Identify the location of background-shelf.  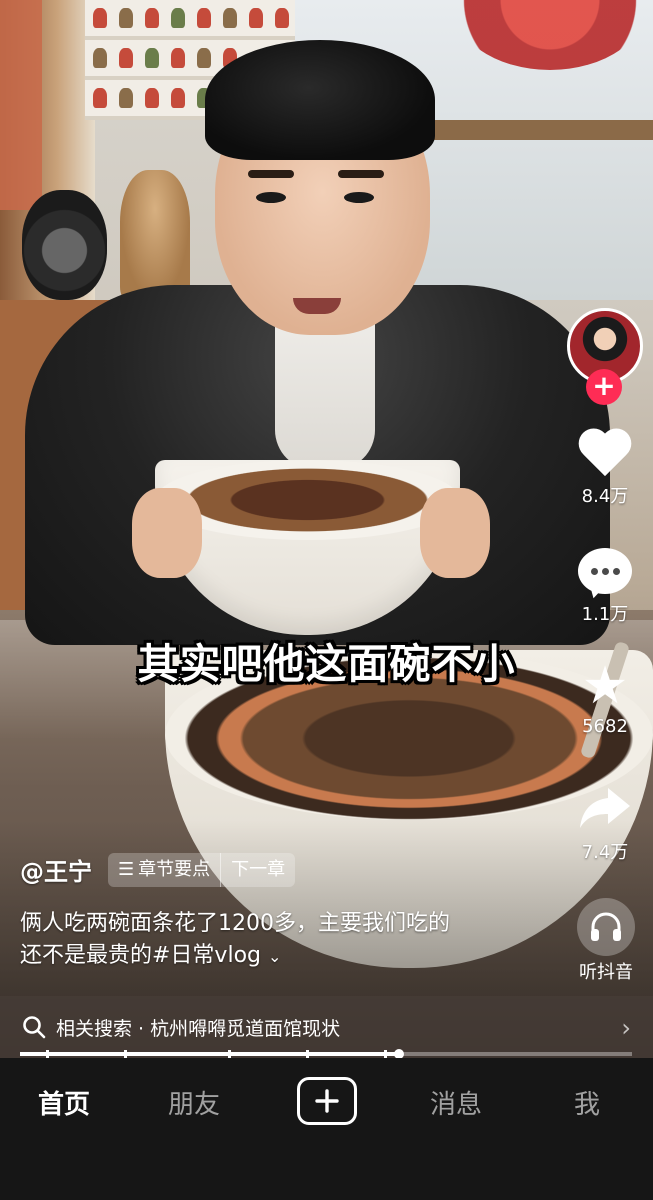
(536, 130).